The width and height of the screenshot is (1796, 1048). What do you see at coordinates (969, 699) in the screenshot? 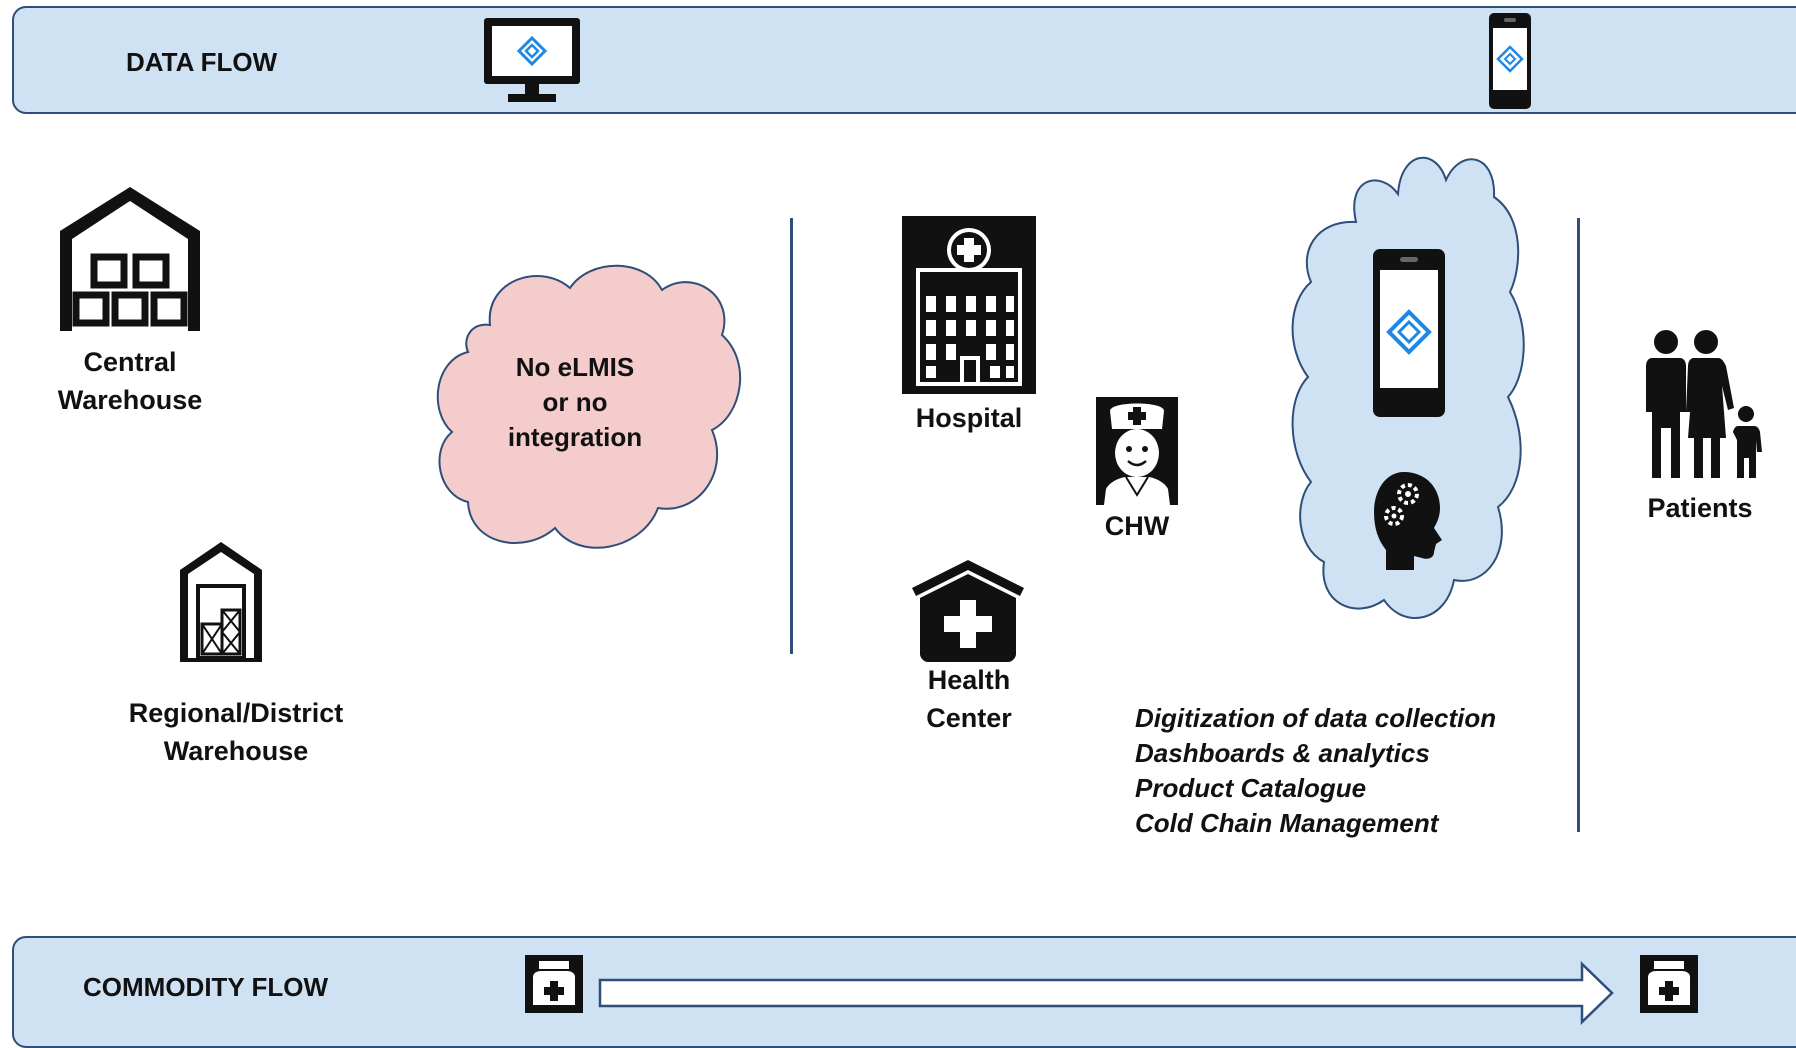
I see `health-center-label: Health Center` at bounding box center [969, 699].